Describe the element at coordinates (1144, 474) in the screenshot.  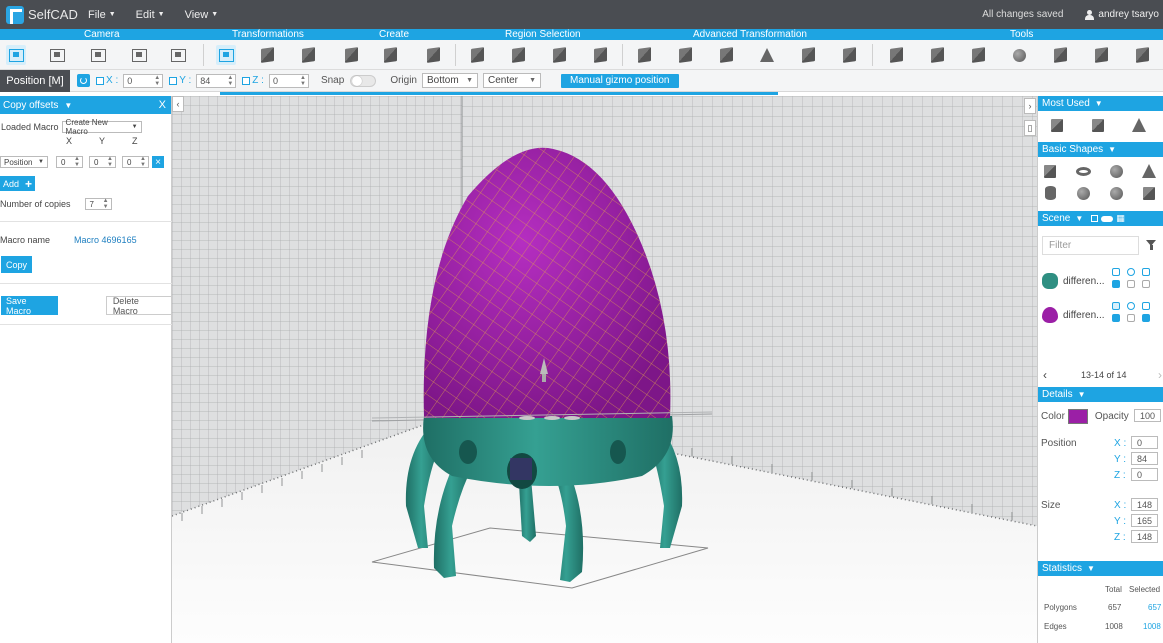
I see `detail-pos-z-input: 0` at that location.